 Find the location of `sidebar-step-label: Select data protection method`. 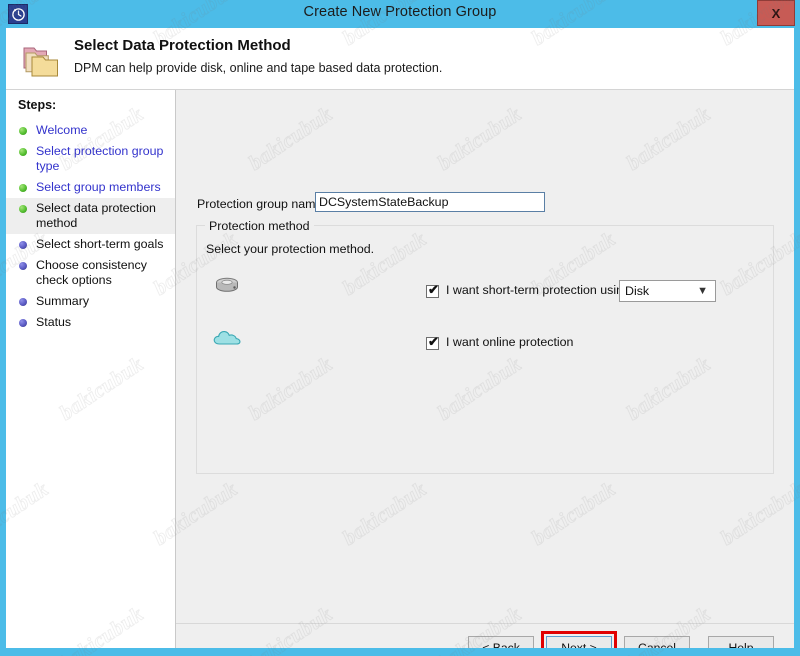

sidebar-step-label: Select data protection method is located at coordinates (96, 215).